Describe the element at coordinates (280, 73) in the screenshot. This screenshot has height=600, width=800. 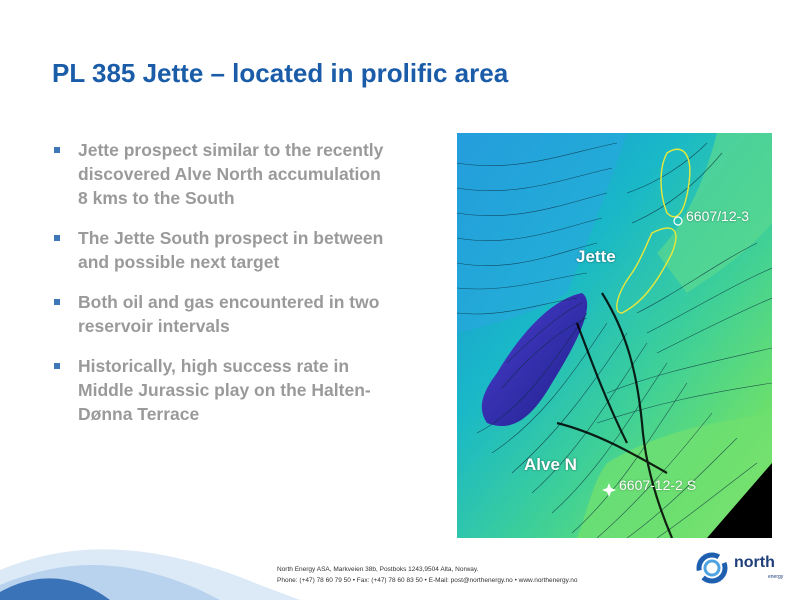
I see `slide-title: PL 385 Jette – located in prolific area` at that location.